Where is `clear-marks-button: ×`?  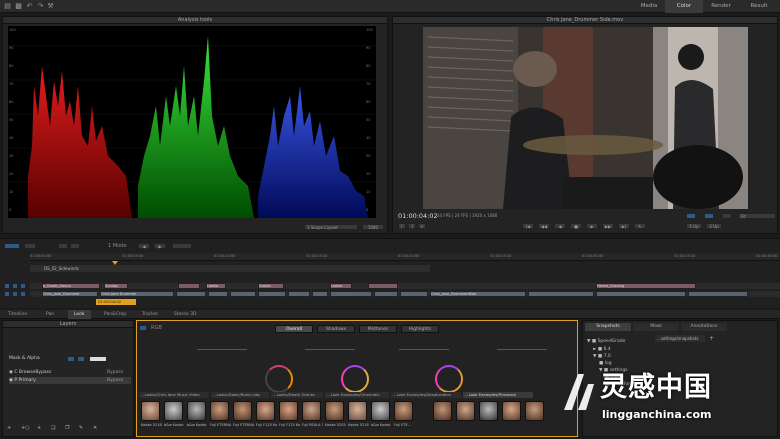 clear-marks-button: × is located at coordinates (422, 226).